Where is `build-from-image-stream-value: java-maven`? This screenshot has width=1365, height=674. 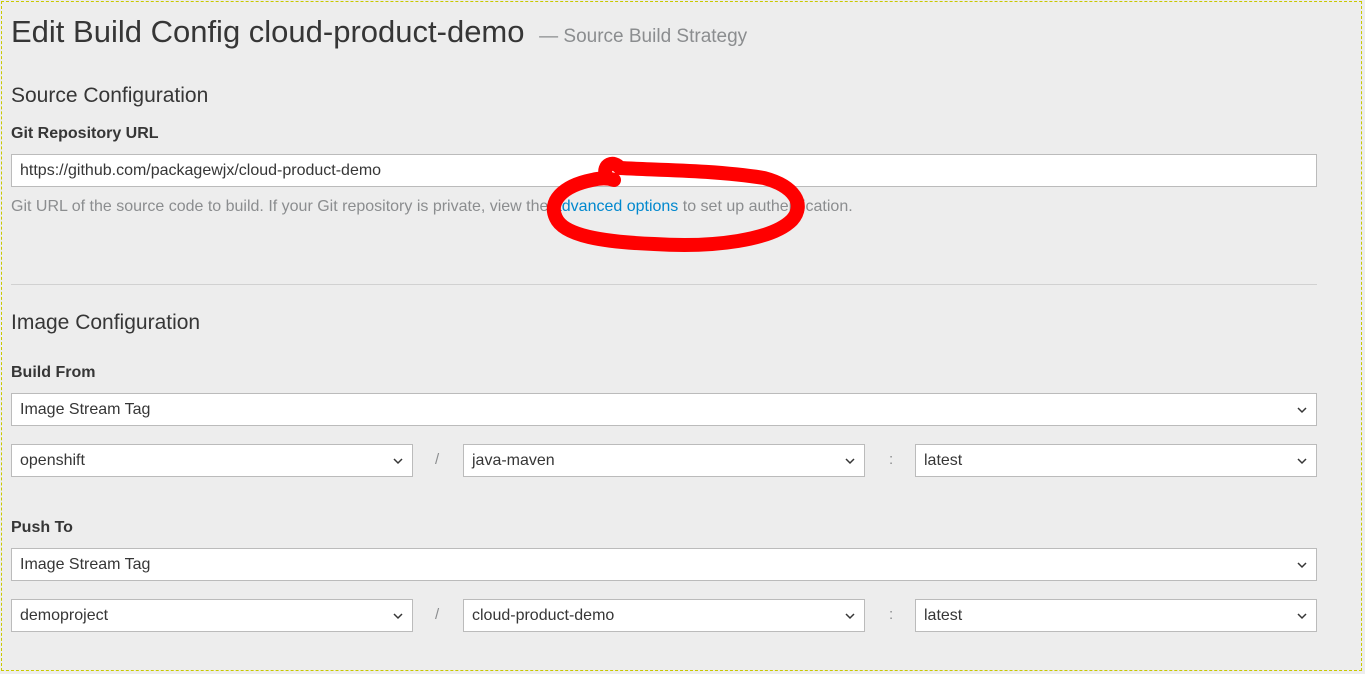 build-from-image-stream-value: java-maven is located at coordinates (513, 460).